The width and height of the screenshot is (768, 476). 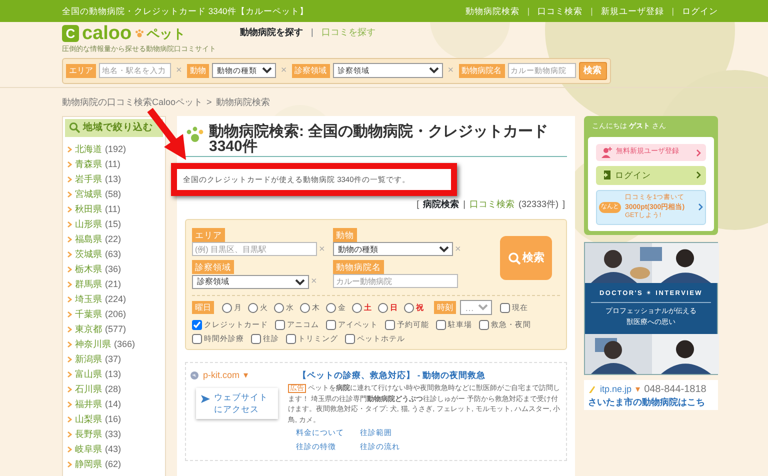 I want to click on paw-icon, so click(x=195, y=135).